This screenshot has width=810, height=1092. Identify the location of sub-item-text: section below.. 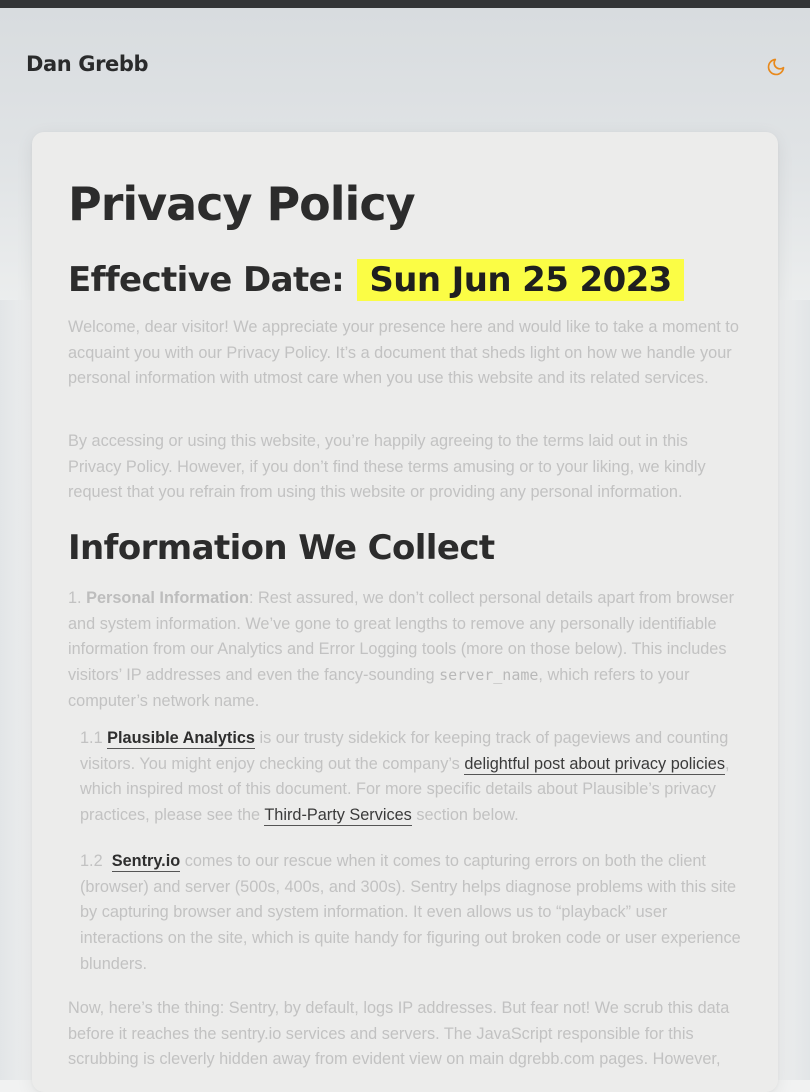
(465, 815).